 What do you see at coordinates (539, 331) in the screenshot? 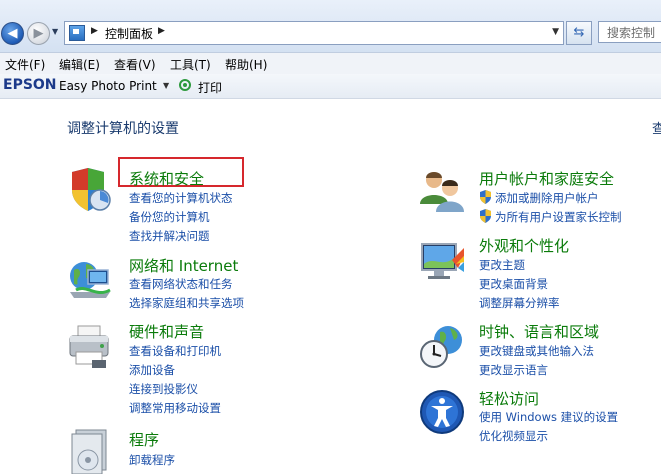
I see `category-clock-region: 时钟、语言和区域` at bounding box center [539, 331].